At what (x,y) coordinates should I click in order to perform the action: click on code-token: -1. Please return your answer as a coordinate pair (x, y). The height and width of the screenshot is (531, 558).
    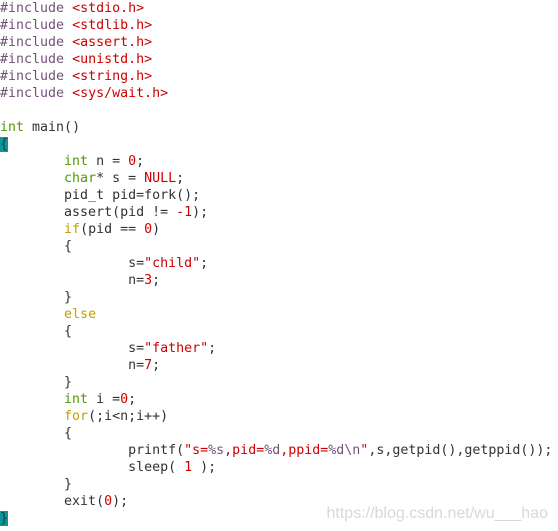
    Looking at the image, I should click on (184, 212).